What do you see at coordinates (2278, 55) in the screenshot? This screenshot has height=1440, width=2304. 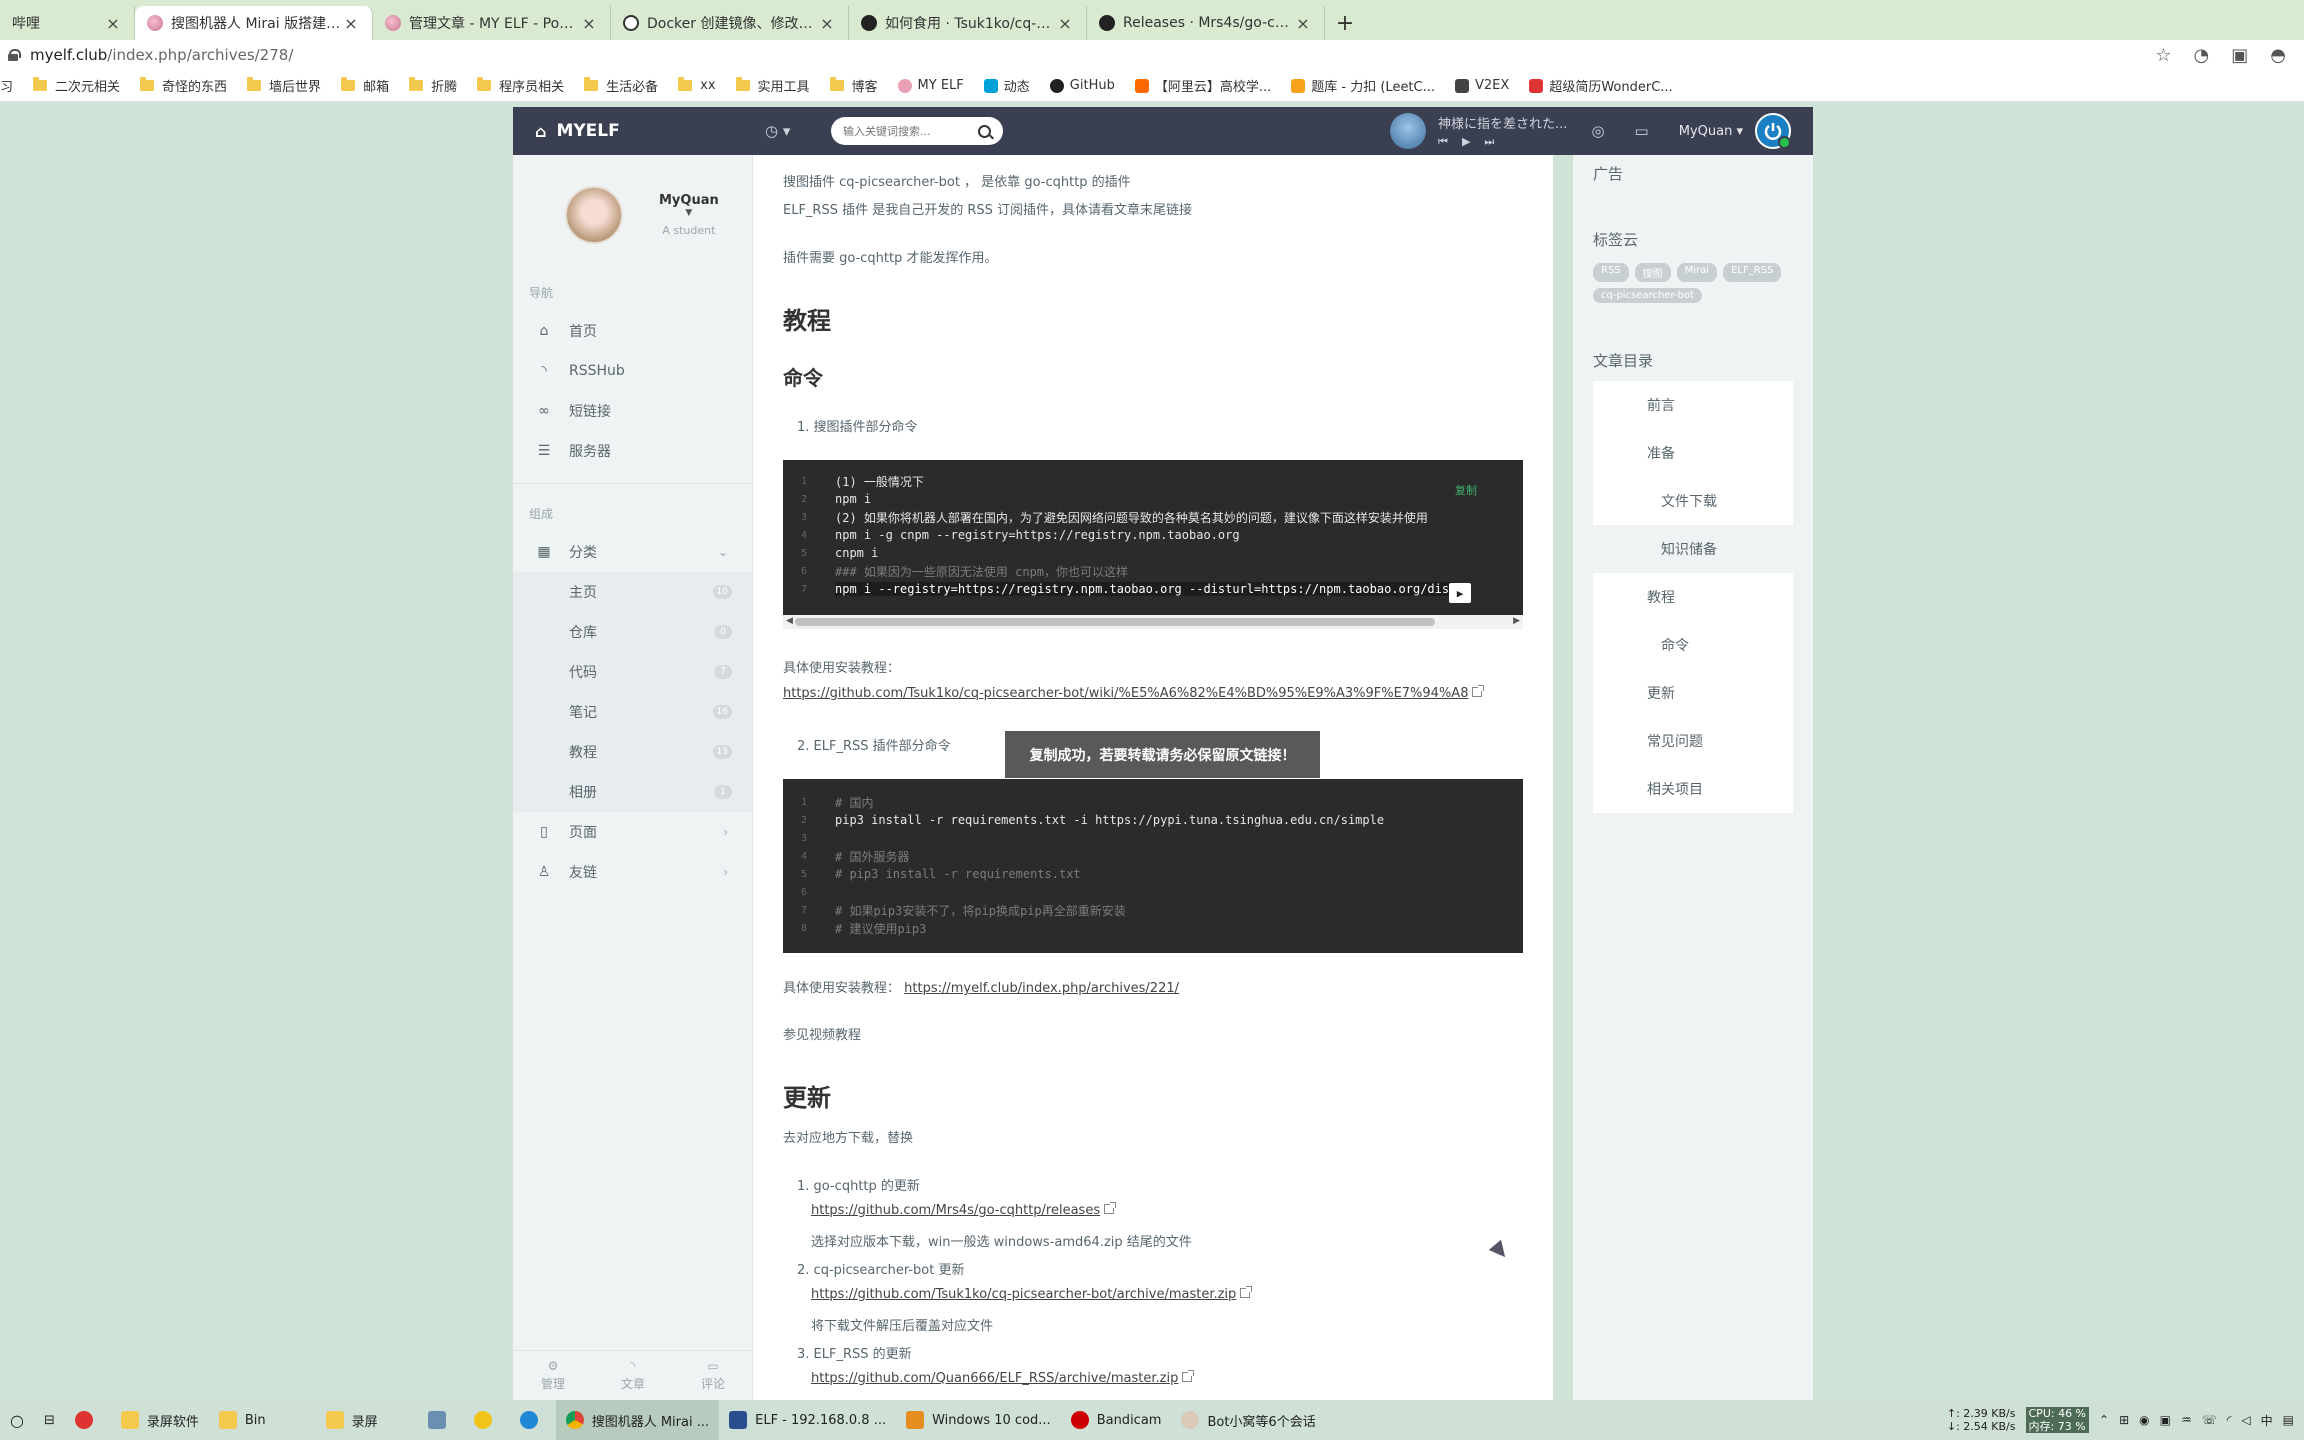 I see `profile-icon: ◓` at bounding box center [2278, 55].